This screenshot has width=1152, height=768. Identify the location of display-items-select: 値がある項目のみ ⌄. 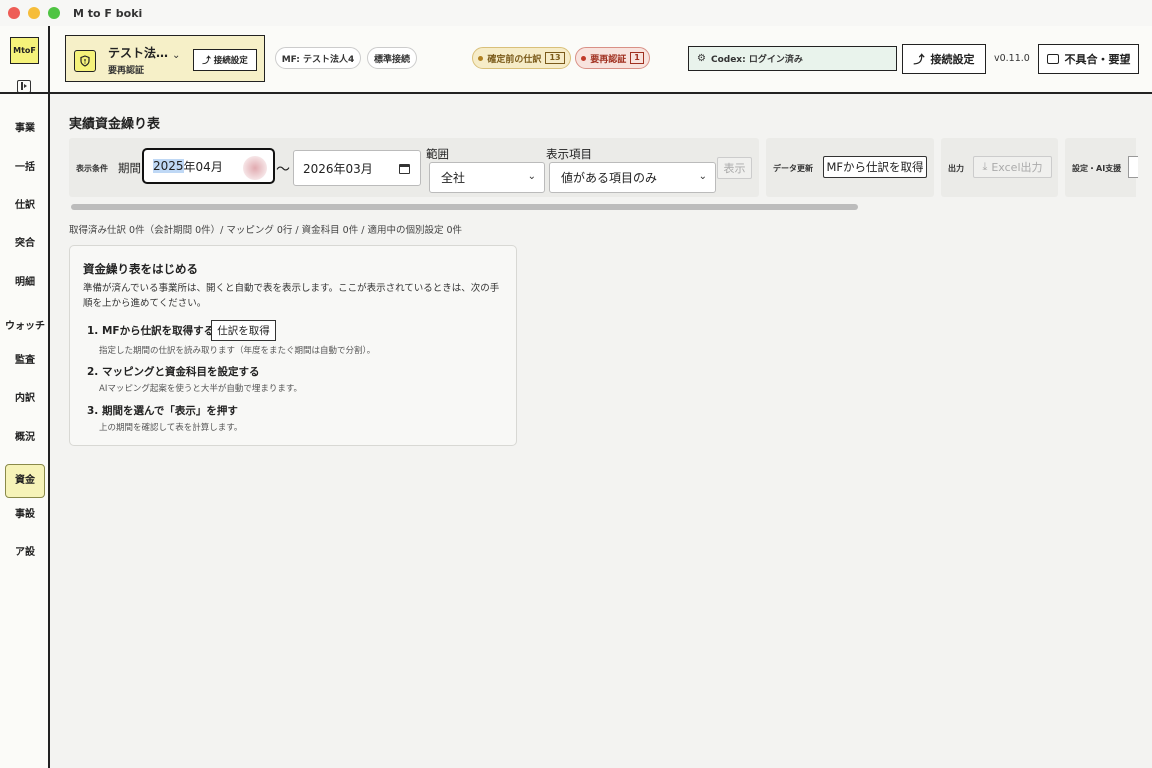
(632, 177).